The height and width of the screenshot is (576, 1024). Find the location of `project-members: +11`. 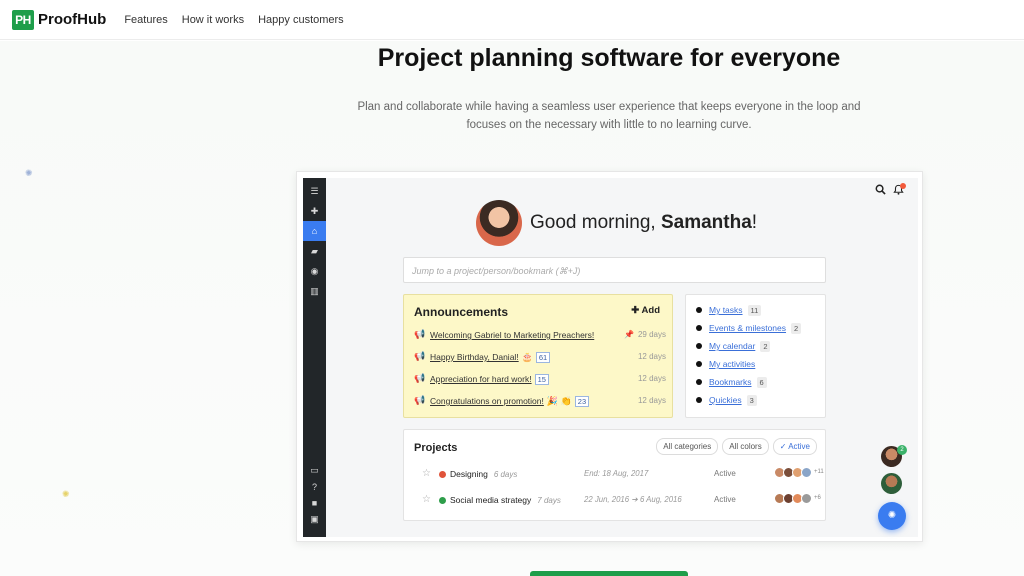

project-members: +11 is located at coordinates (799, 472).